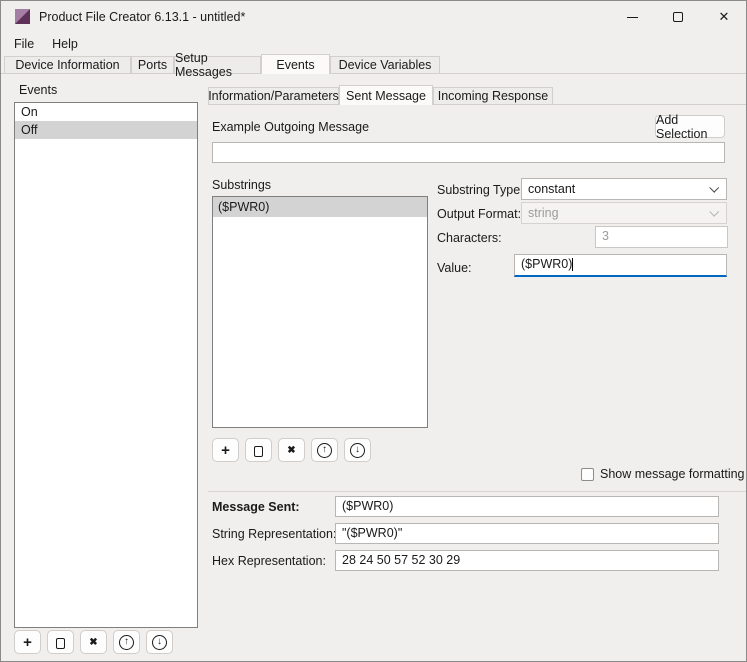 The width and height of the screenshot is (747, 662). I want to click on list-item-off: Off, so click(106, 130).